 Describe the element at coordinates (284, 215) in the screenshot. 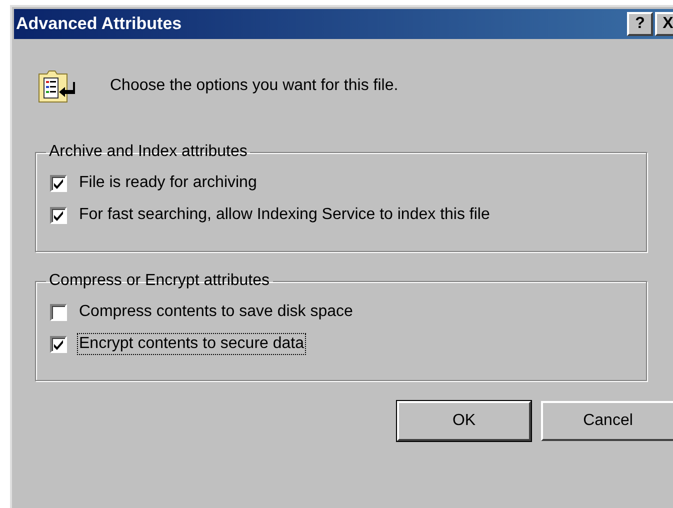

I see `checkbox-label: For fast searching, allow Indexing Service to index this file` at that location.